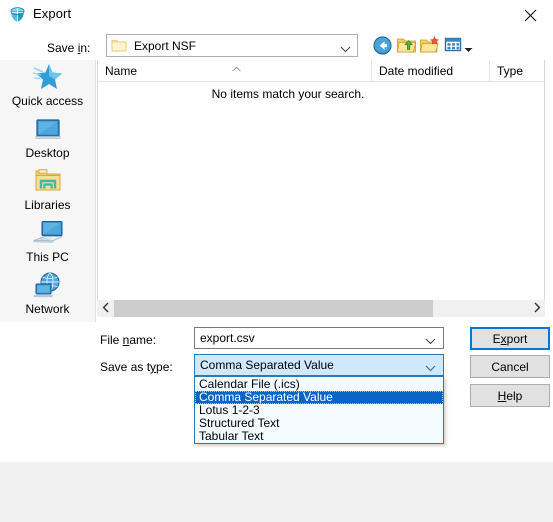 This screenshot has height=522, width=553. Describe the element at coordinates (510, 71) in the screenshot. I see `column-header-label: Type` at that location.